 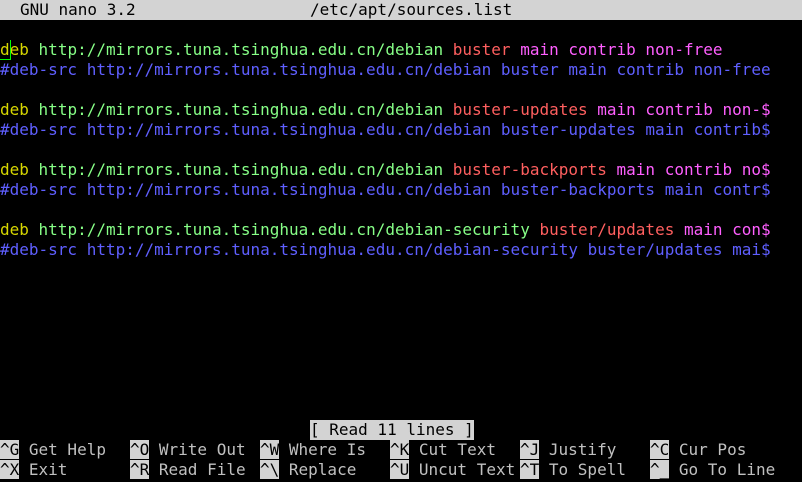 What do you see at coordinates (140, 469) in the screenshot?
I see `shortcut-key: ^R` at bounding box center [140, 469].